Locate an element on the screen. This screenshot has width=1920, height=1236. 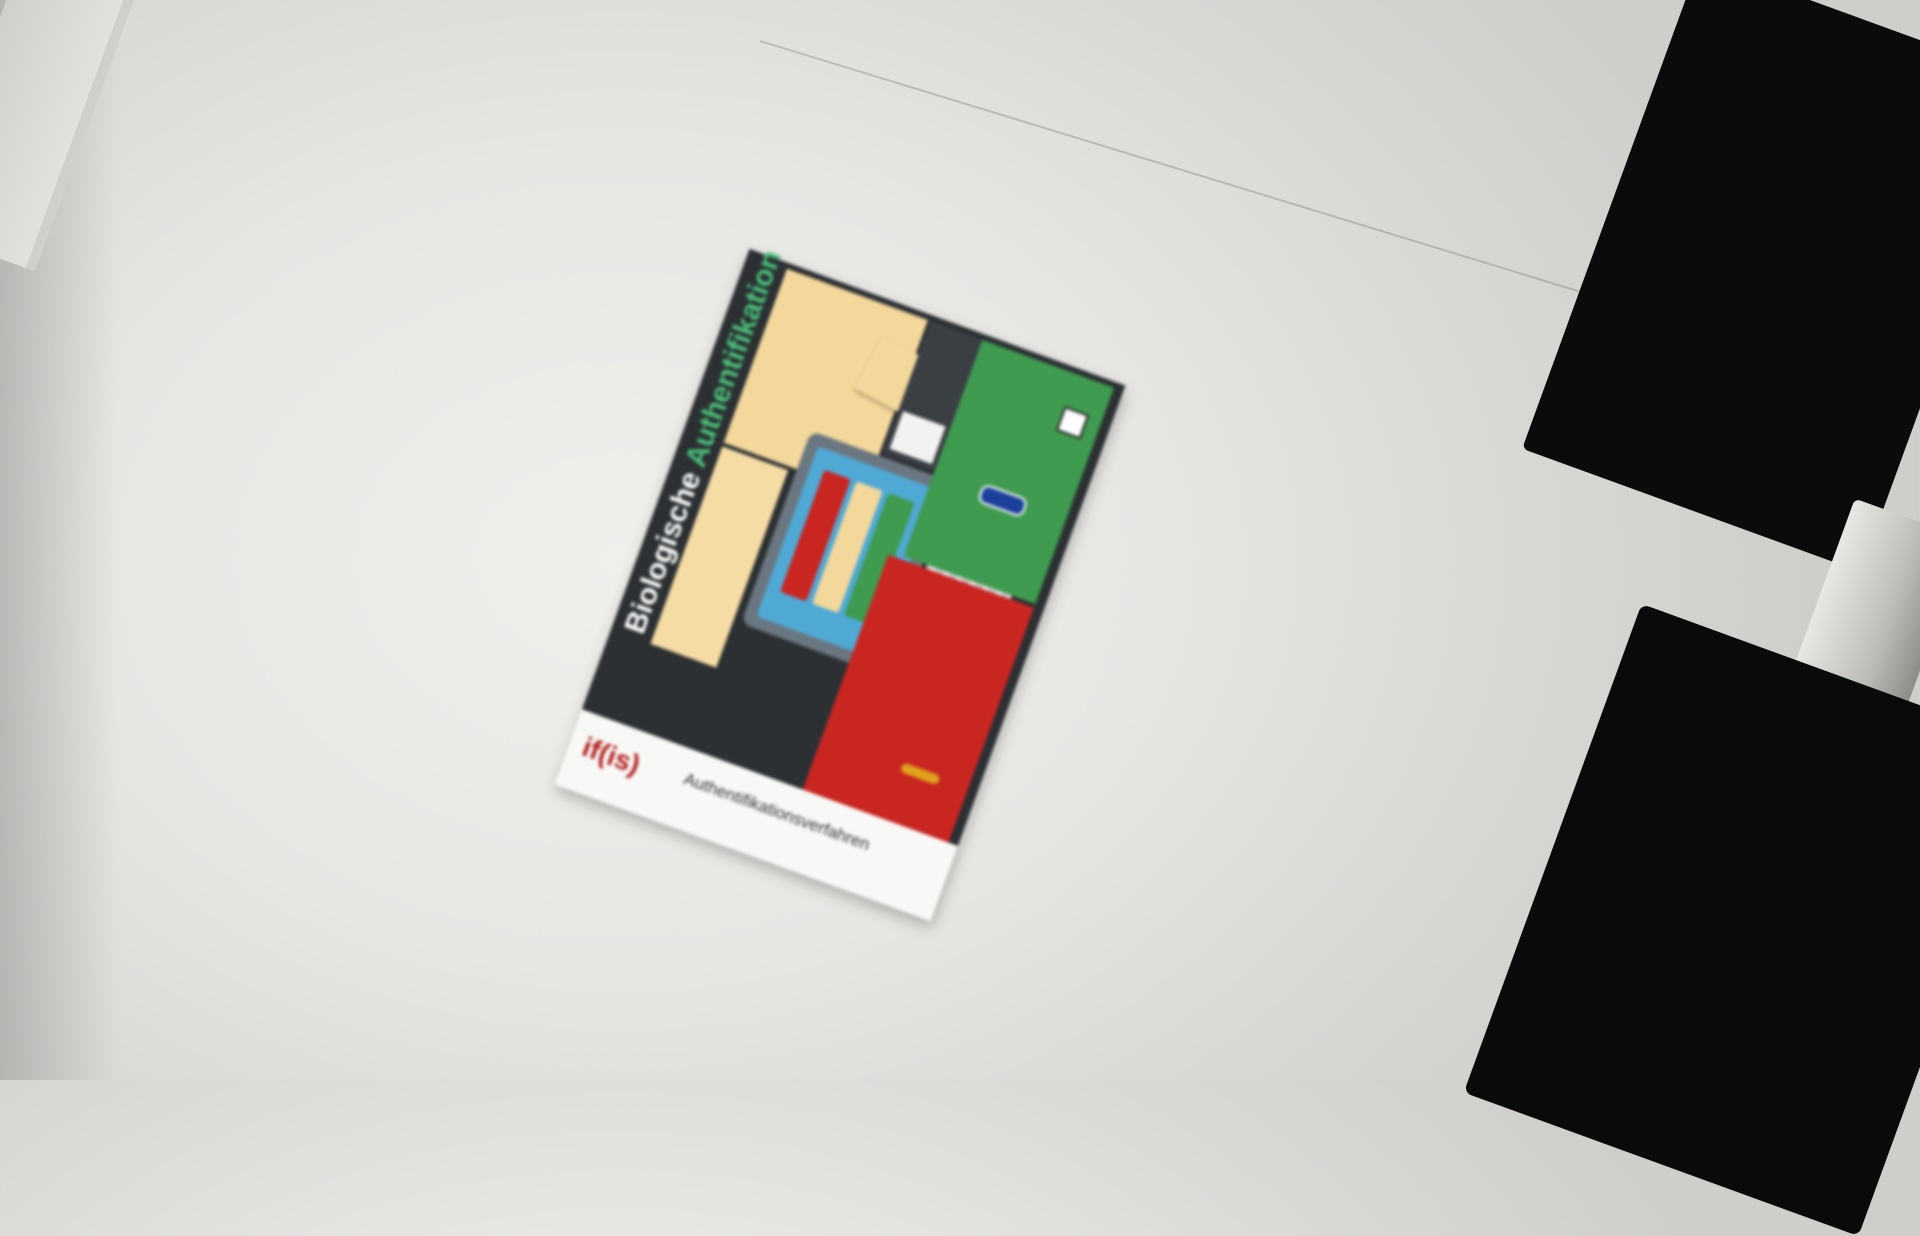
poster-logo: if(is) is located at coordinates (611, 755).